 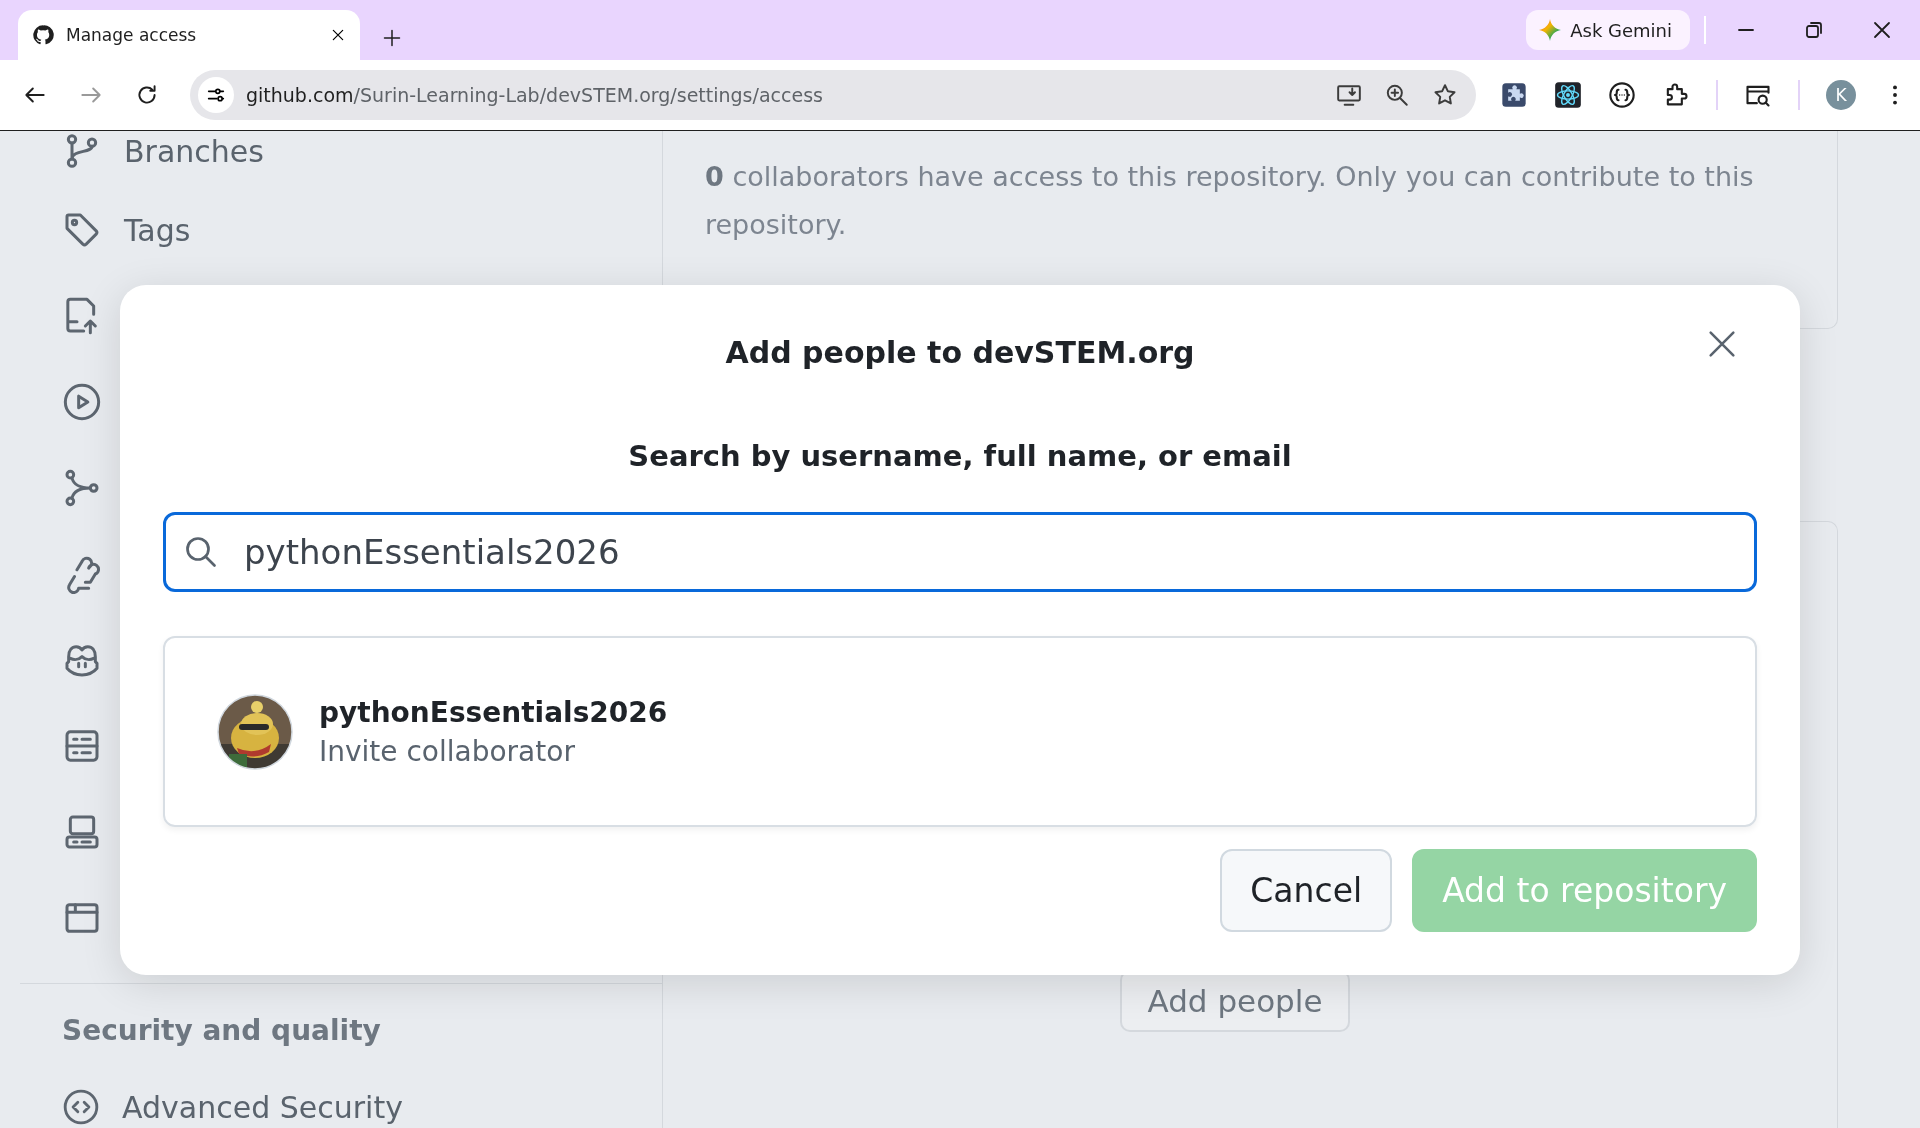 What do you see at coordinates (493, 712) in the screenshot?
I see `username: pythonEssentials2026` at bounding box center [493, 712].